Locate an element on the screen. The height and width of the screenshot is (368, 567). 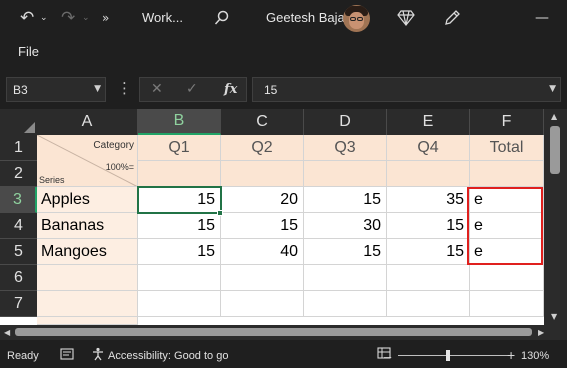
formula-bar-options-icon: ⋮ is located at coordinates (124, 88).